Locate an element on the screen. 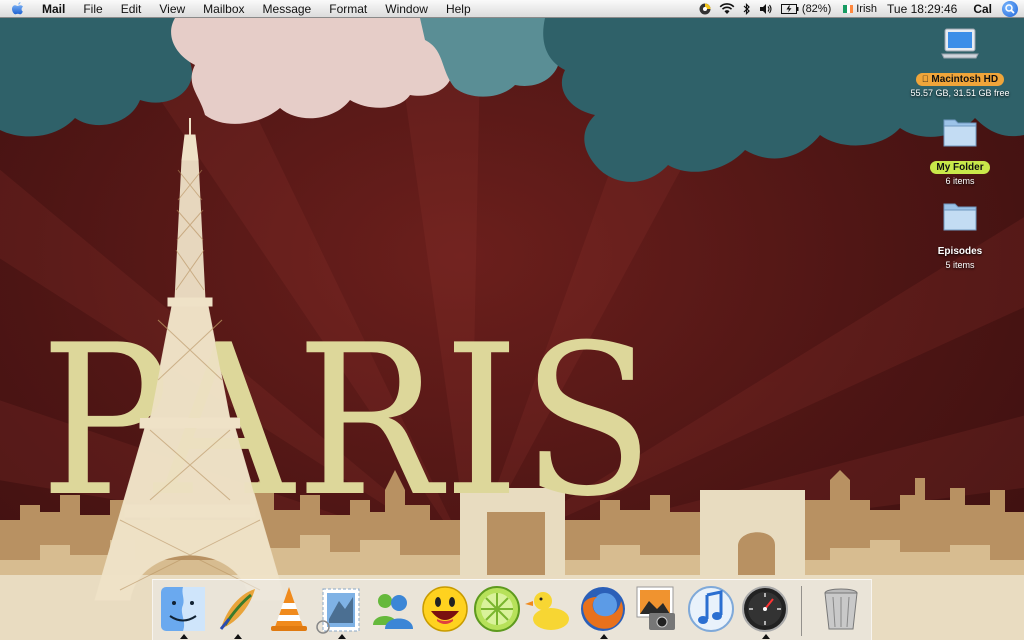  menu-file: File is located at coordinates (92, 9).